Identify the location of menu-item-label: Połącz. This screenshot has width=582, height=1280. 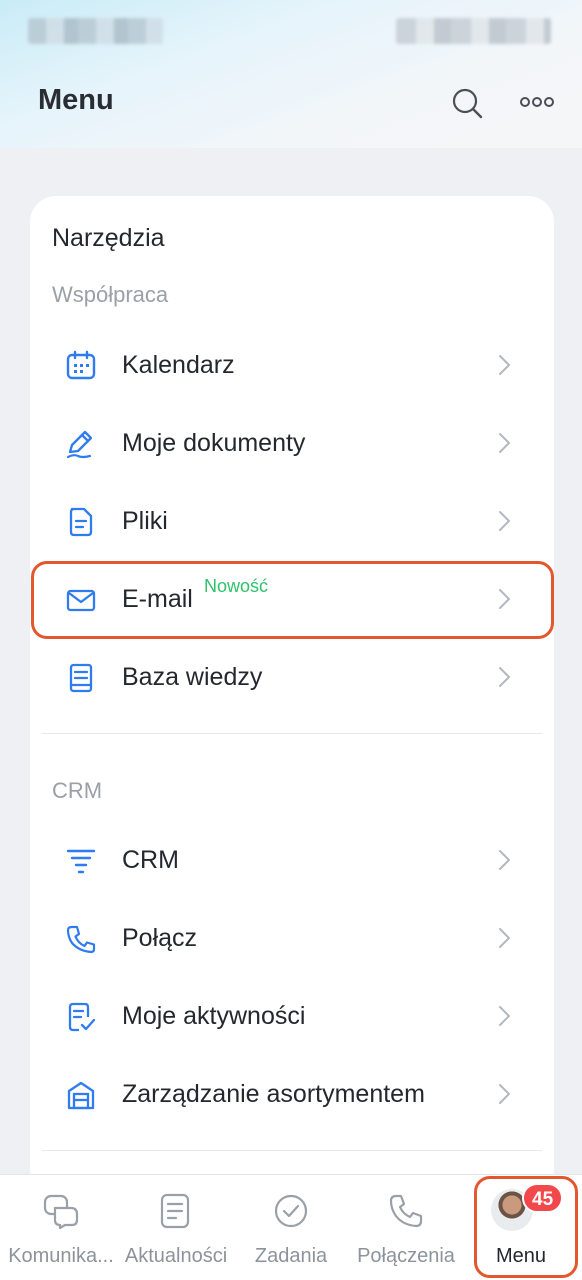
(160, 938).